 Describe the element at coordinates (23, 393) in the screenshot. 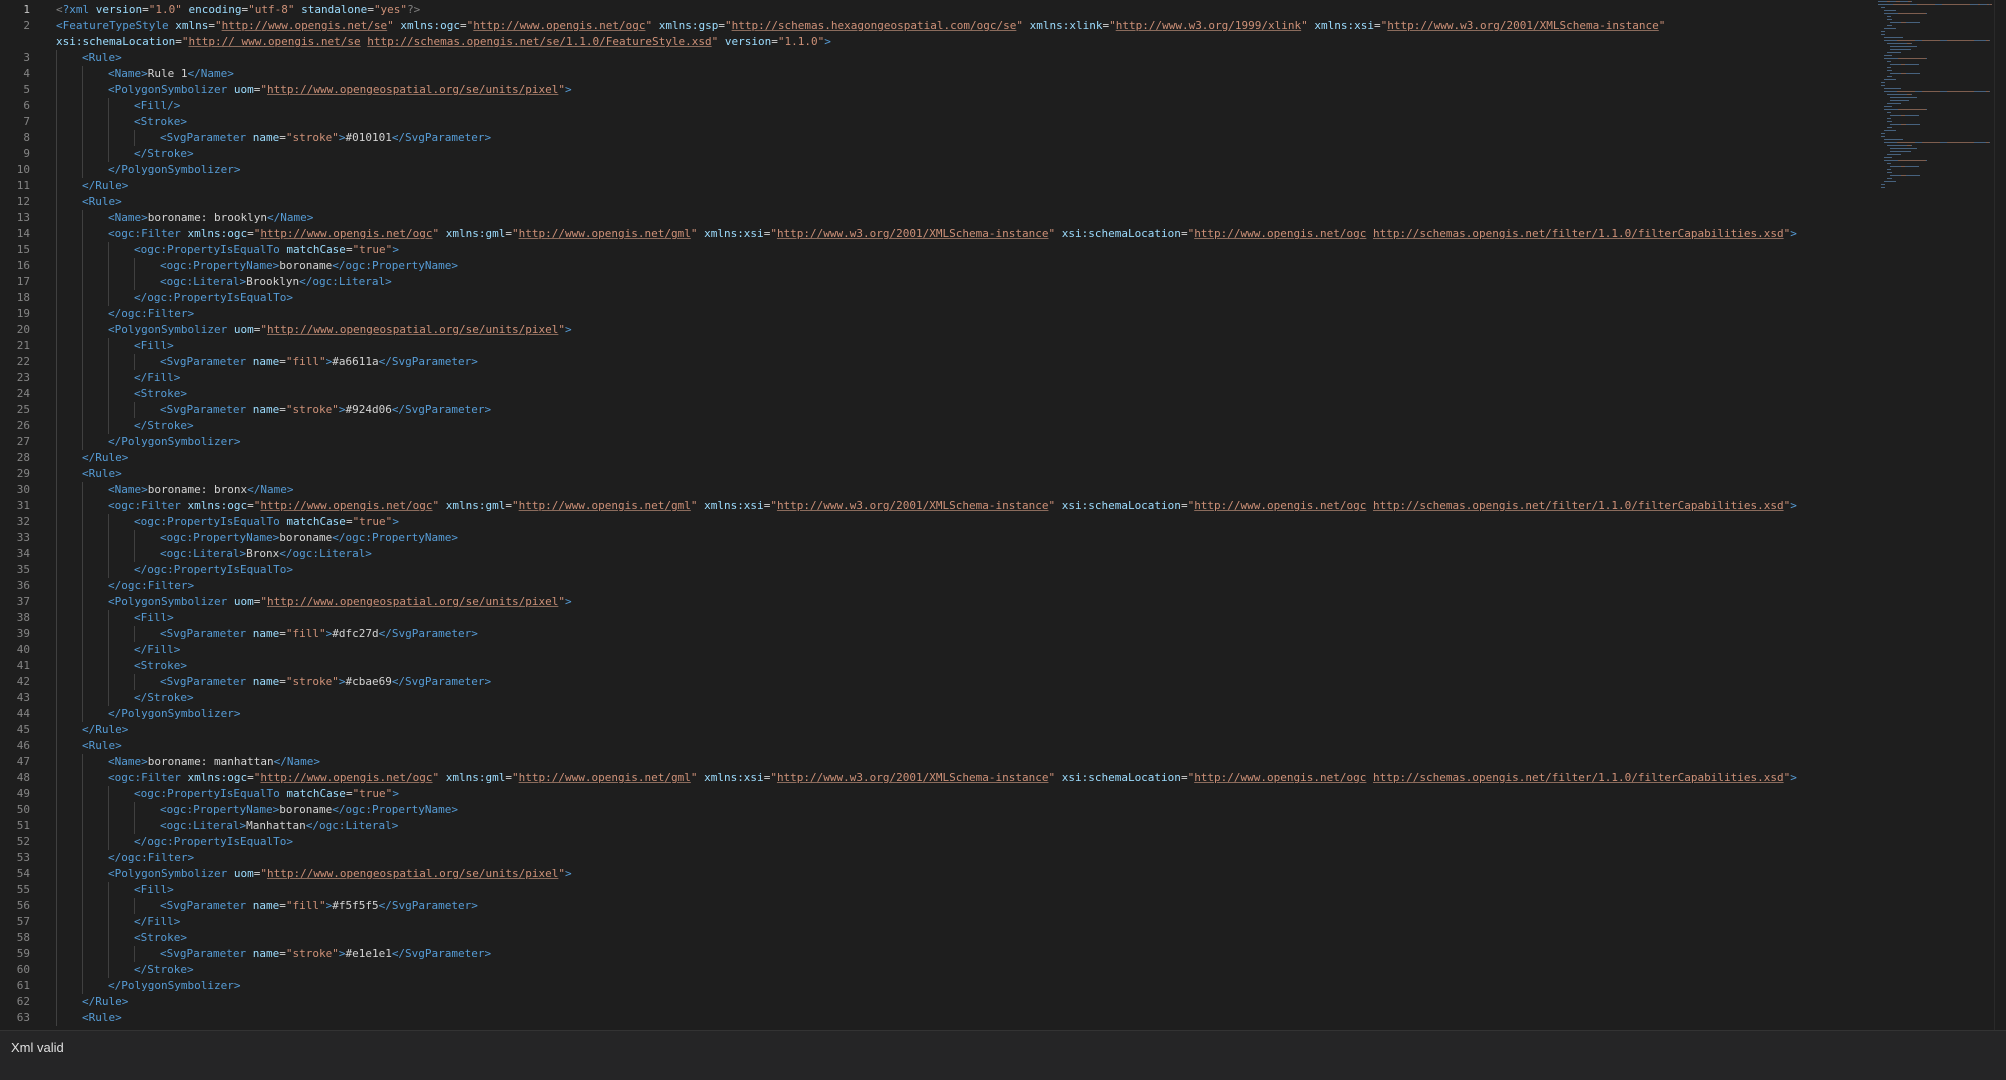

I see `line-number: 24` at that location.